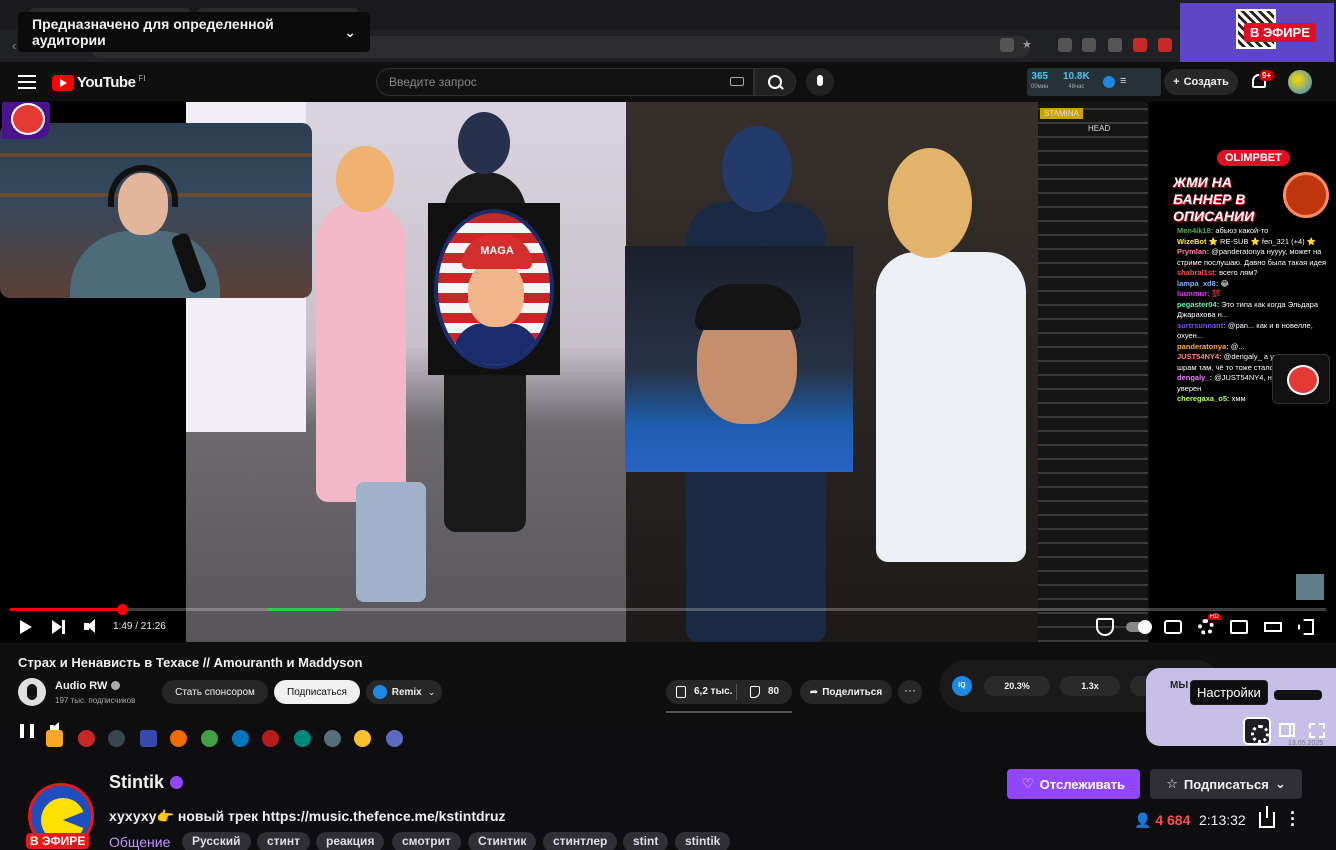 The image size is (1336, 850). I want to click on tag: stint, so click(646, 841).